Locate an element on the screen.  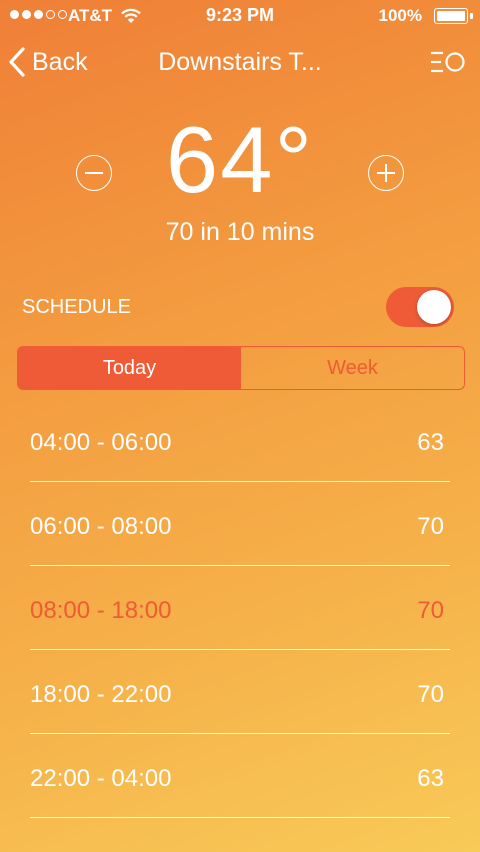
schedule-entry: 22:00 - 04:00 63 is located at coordinates (240, 776).